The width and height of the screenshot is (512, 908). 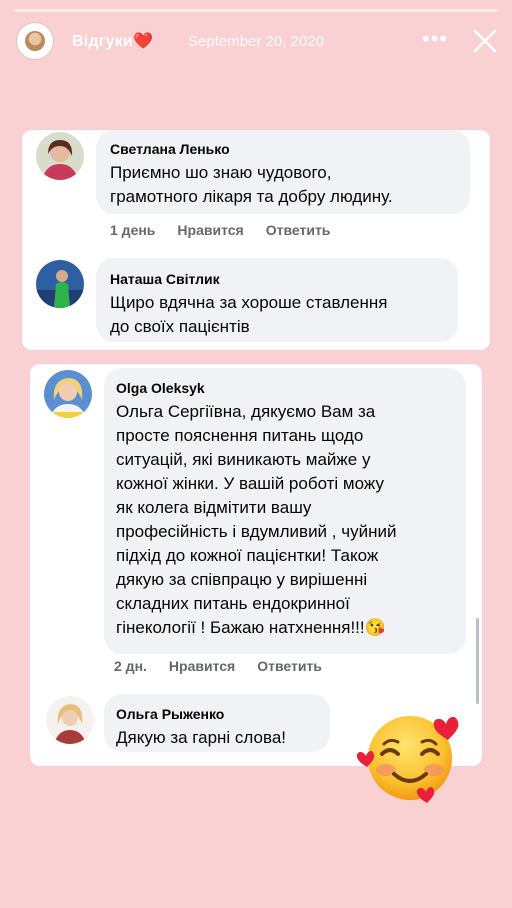 I want to click on more-options-icon: •••, so click(x=435, y=39).